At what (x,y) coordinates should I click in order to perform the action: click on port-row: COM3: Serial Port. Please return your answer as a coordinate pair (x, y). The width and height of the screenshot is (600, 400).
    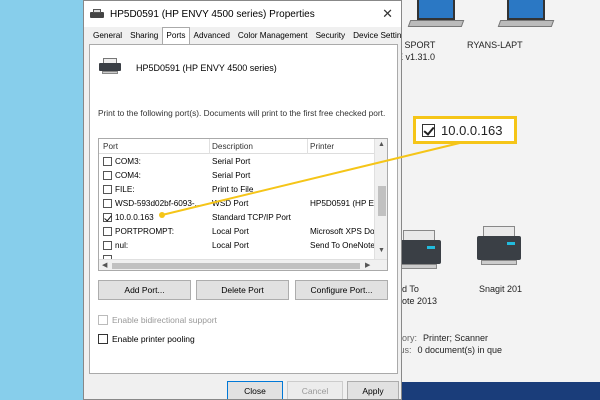
    Looking at the image, I should click on (236, 162).